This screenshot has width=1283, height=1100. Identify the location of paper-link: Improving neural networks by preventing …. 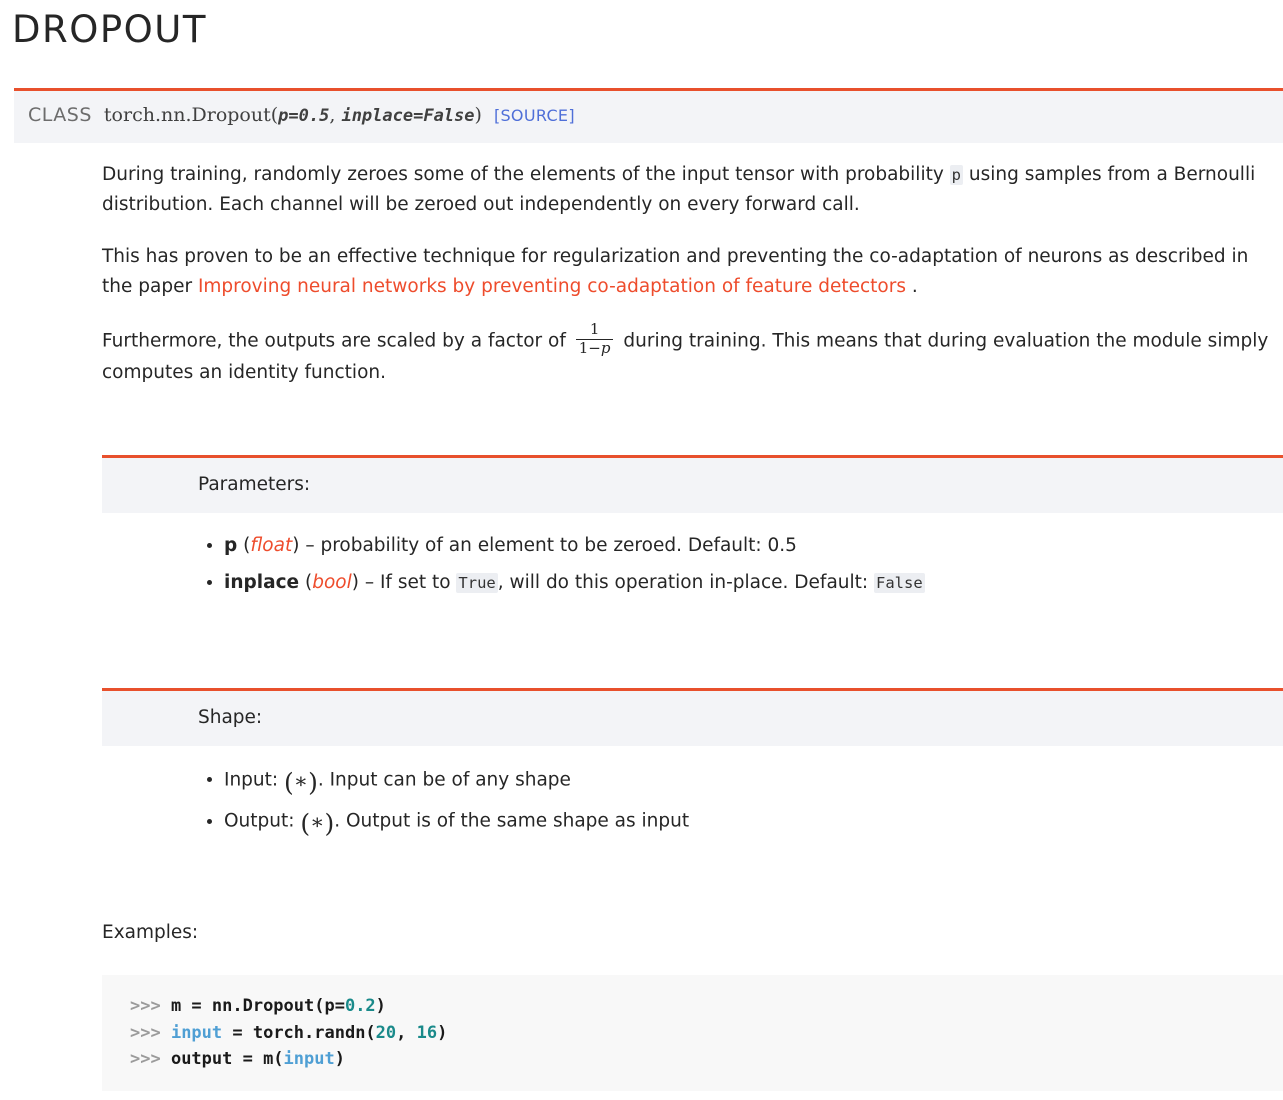
(552, 286).